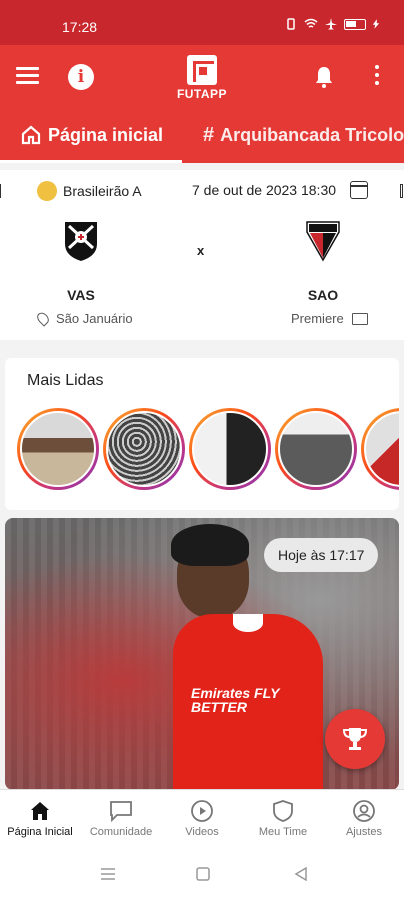 The image size is (404, 900). What do you see at coordinates (202, 832) in the screenshot?
I see `nav-label: Videos` at bounding box center [202, 832].